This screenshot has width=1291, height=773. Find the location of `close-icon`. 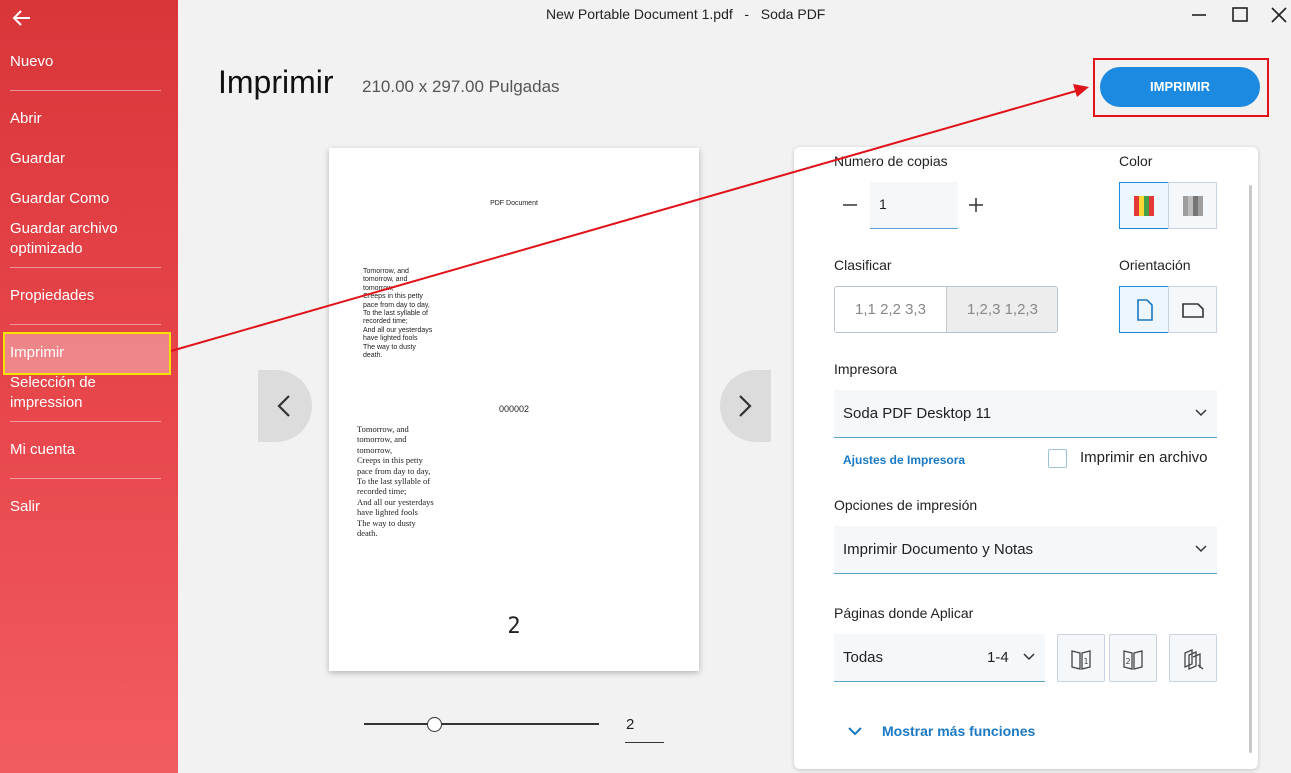

close-icon is located at coordinates (1279, 15).